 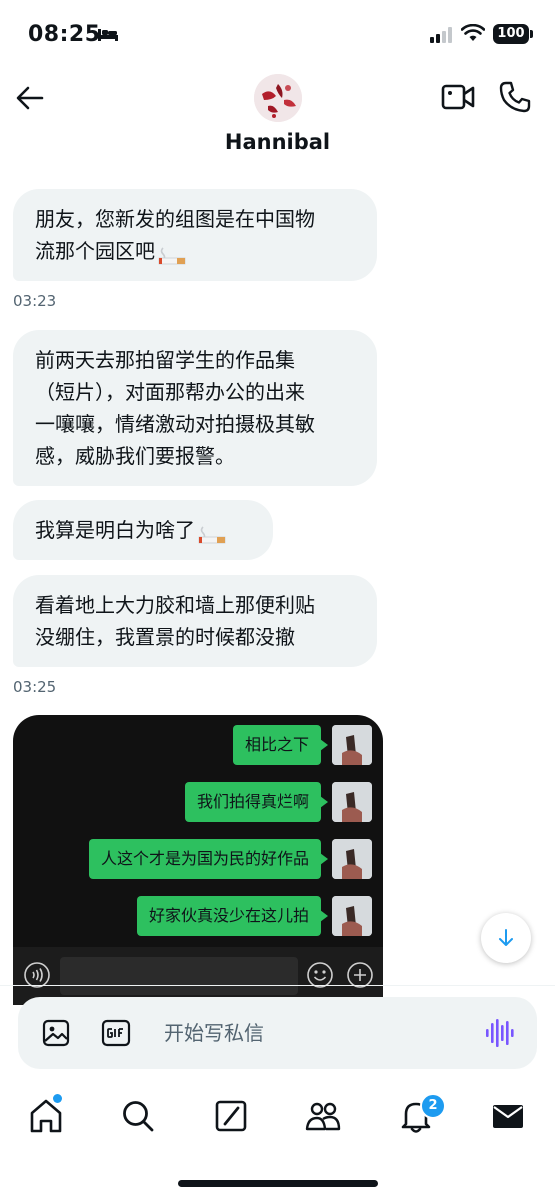 I want to click on sleep-focus-icon, so click(x=108, y=35).